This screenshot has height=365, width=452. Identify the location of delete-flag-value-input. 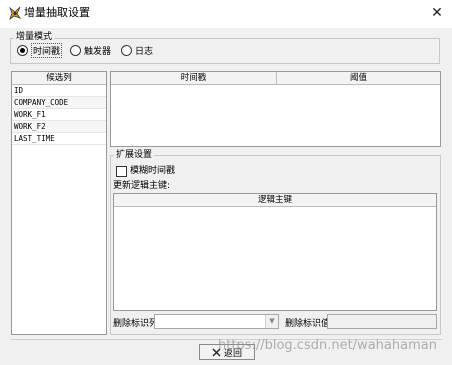
(382, 321).